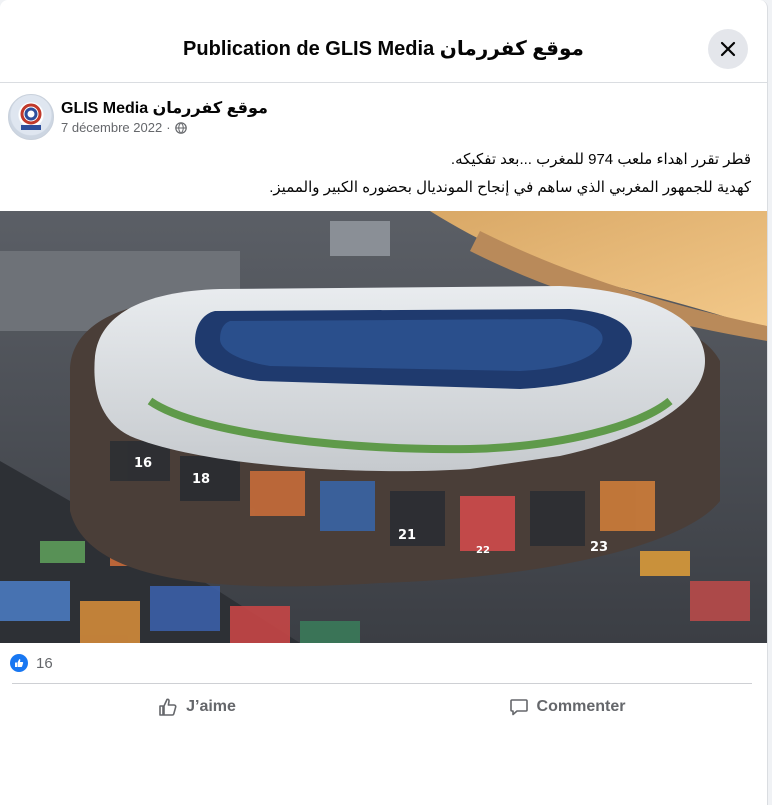  What do you see at coordinates (201, 479) in the screenshot?
I see `container-number-label: 18` at bounding box center [201, 479].